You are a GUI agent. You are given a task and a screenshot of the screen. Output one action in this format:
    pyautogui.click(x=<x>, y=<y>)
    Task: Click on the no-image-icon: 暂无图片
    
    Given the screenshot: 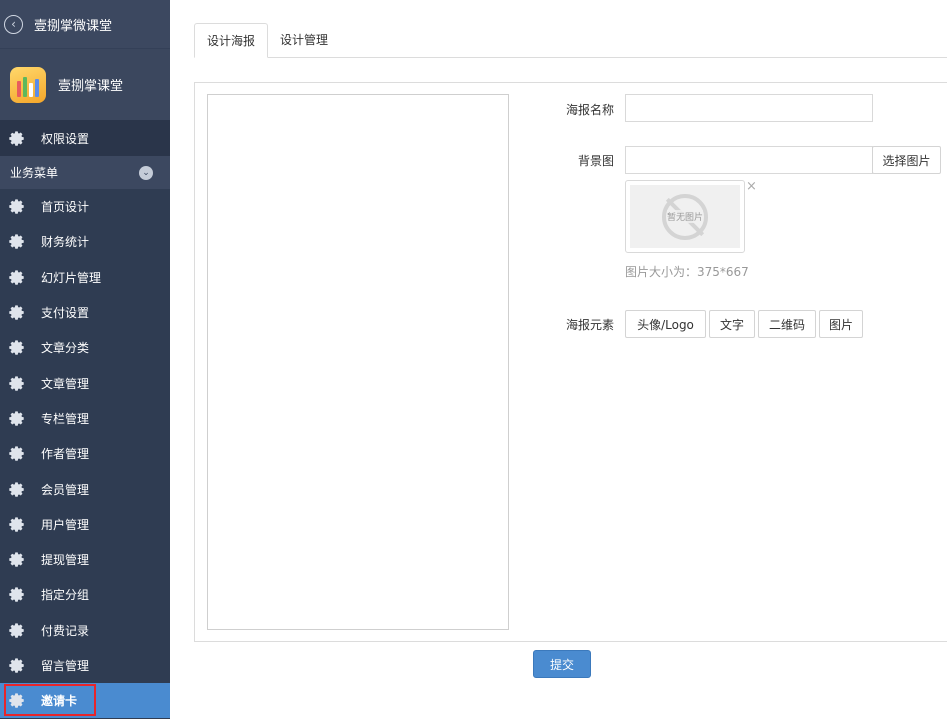 What is the action you would take?
    pyautogui.click(x=685, y=216)
    